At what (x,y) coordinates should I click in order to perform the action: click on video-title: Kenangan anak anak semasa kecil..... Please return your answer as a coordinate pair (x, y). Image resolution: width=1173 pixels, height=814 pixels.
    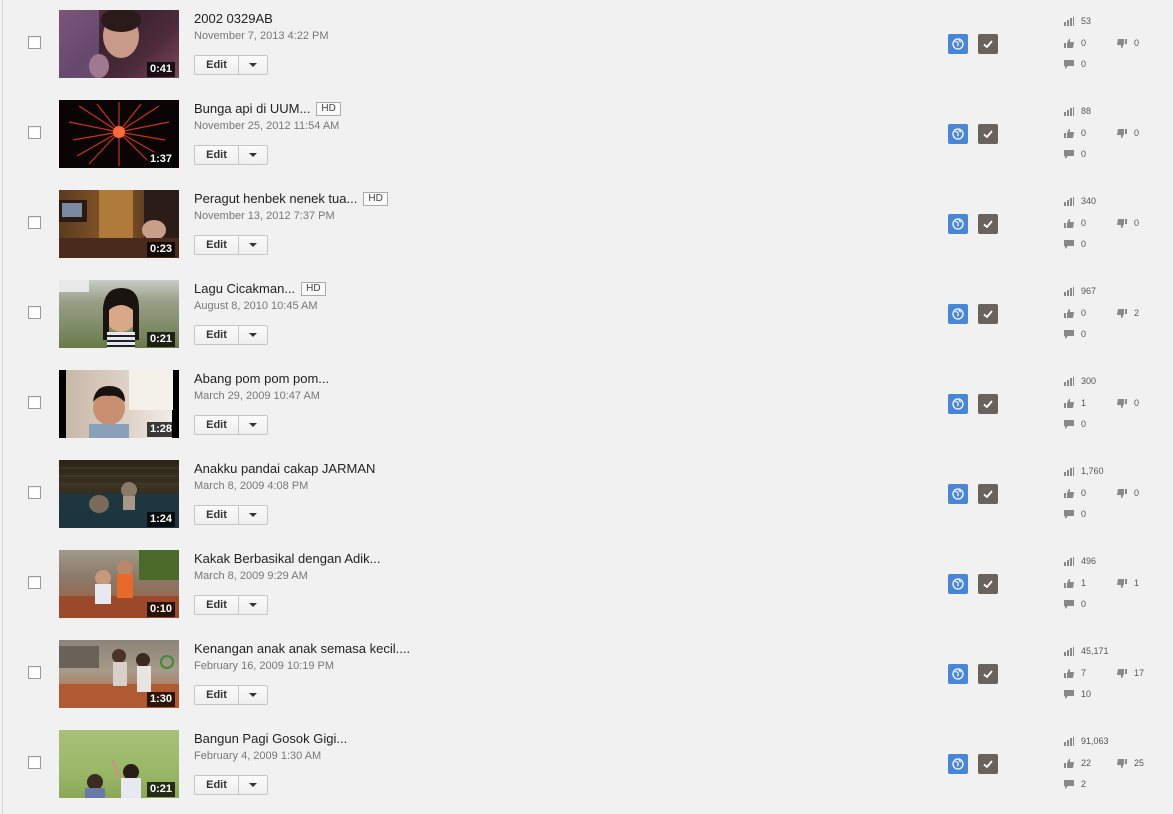
    Looking at the image, I should click on (302, 648).